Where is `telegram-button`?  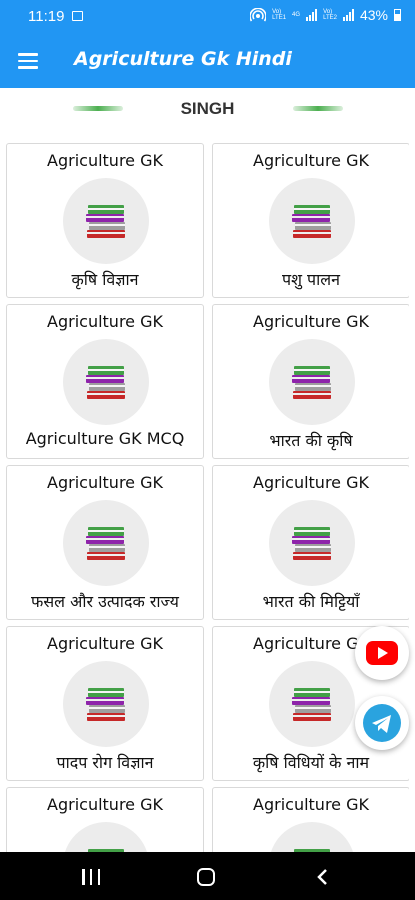
telegram-button is located at coordinates (382, 723).